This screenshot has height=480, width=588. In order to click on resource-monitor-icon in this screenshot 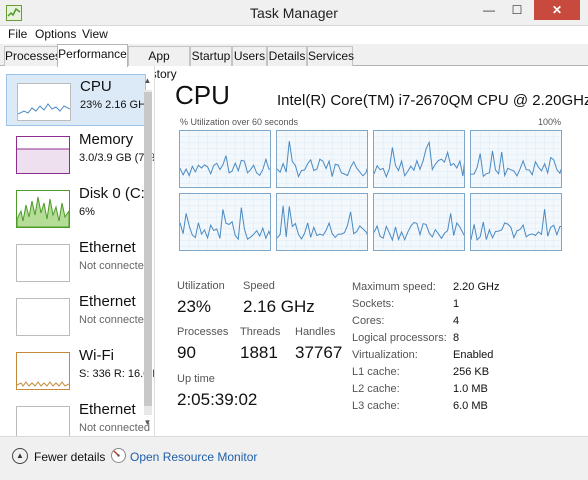, I will do `click(118, 455)`.